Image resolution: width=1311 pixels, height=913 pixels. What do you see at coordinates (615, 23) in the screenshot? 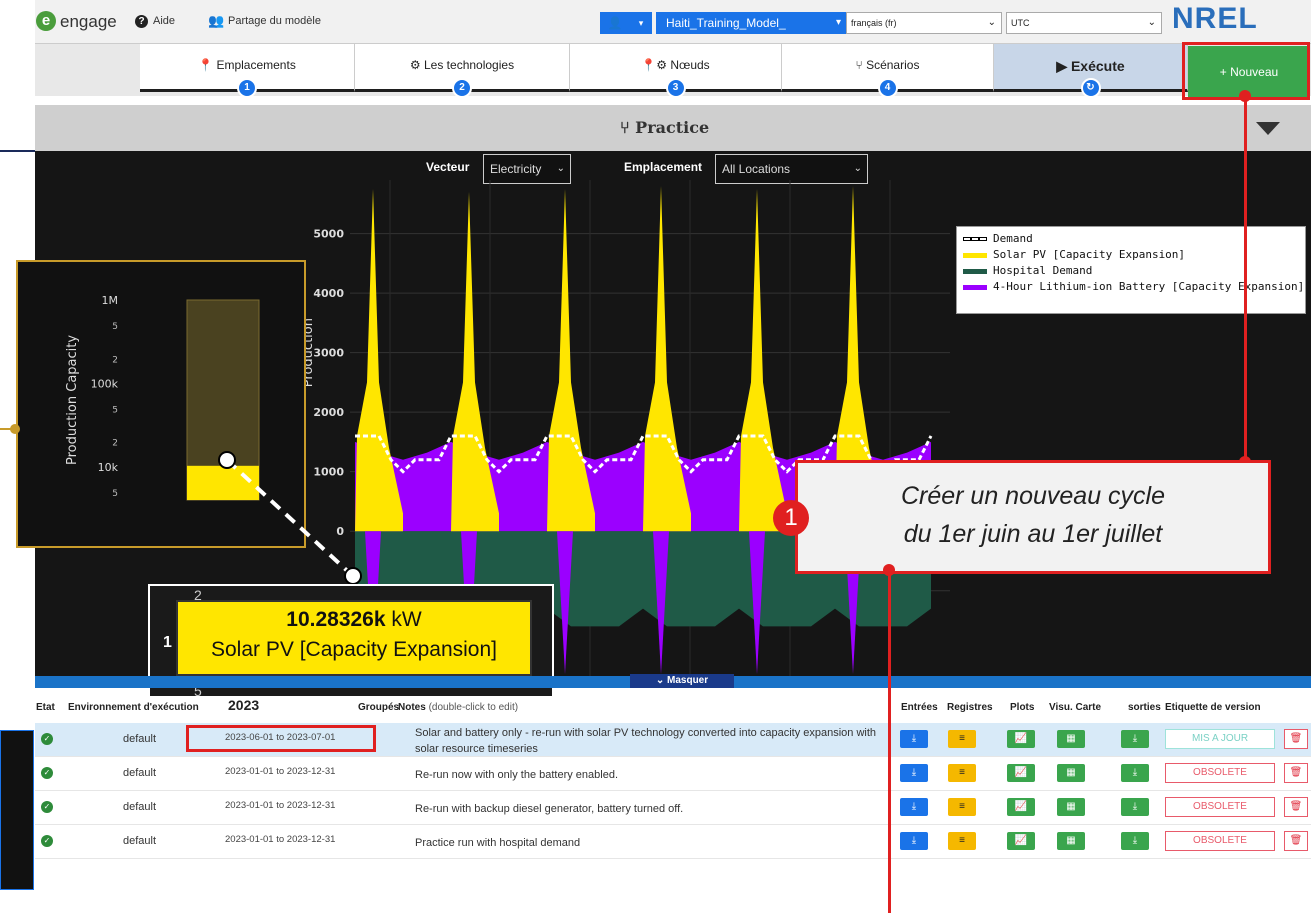
I see `user-account-button: 👤` at bounding box center [615, 23].